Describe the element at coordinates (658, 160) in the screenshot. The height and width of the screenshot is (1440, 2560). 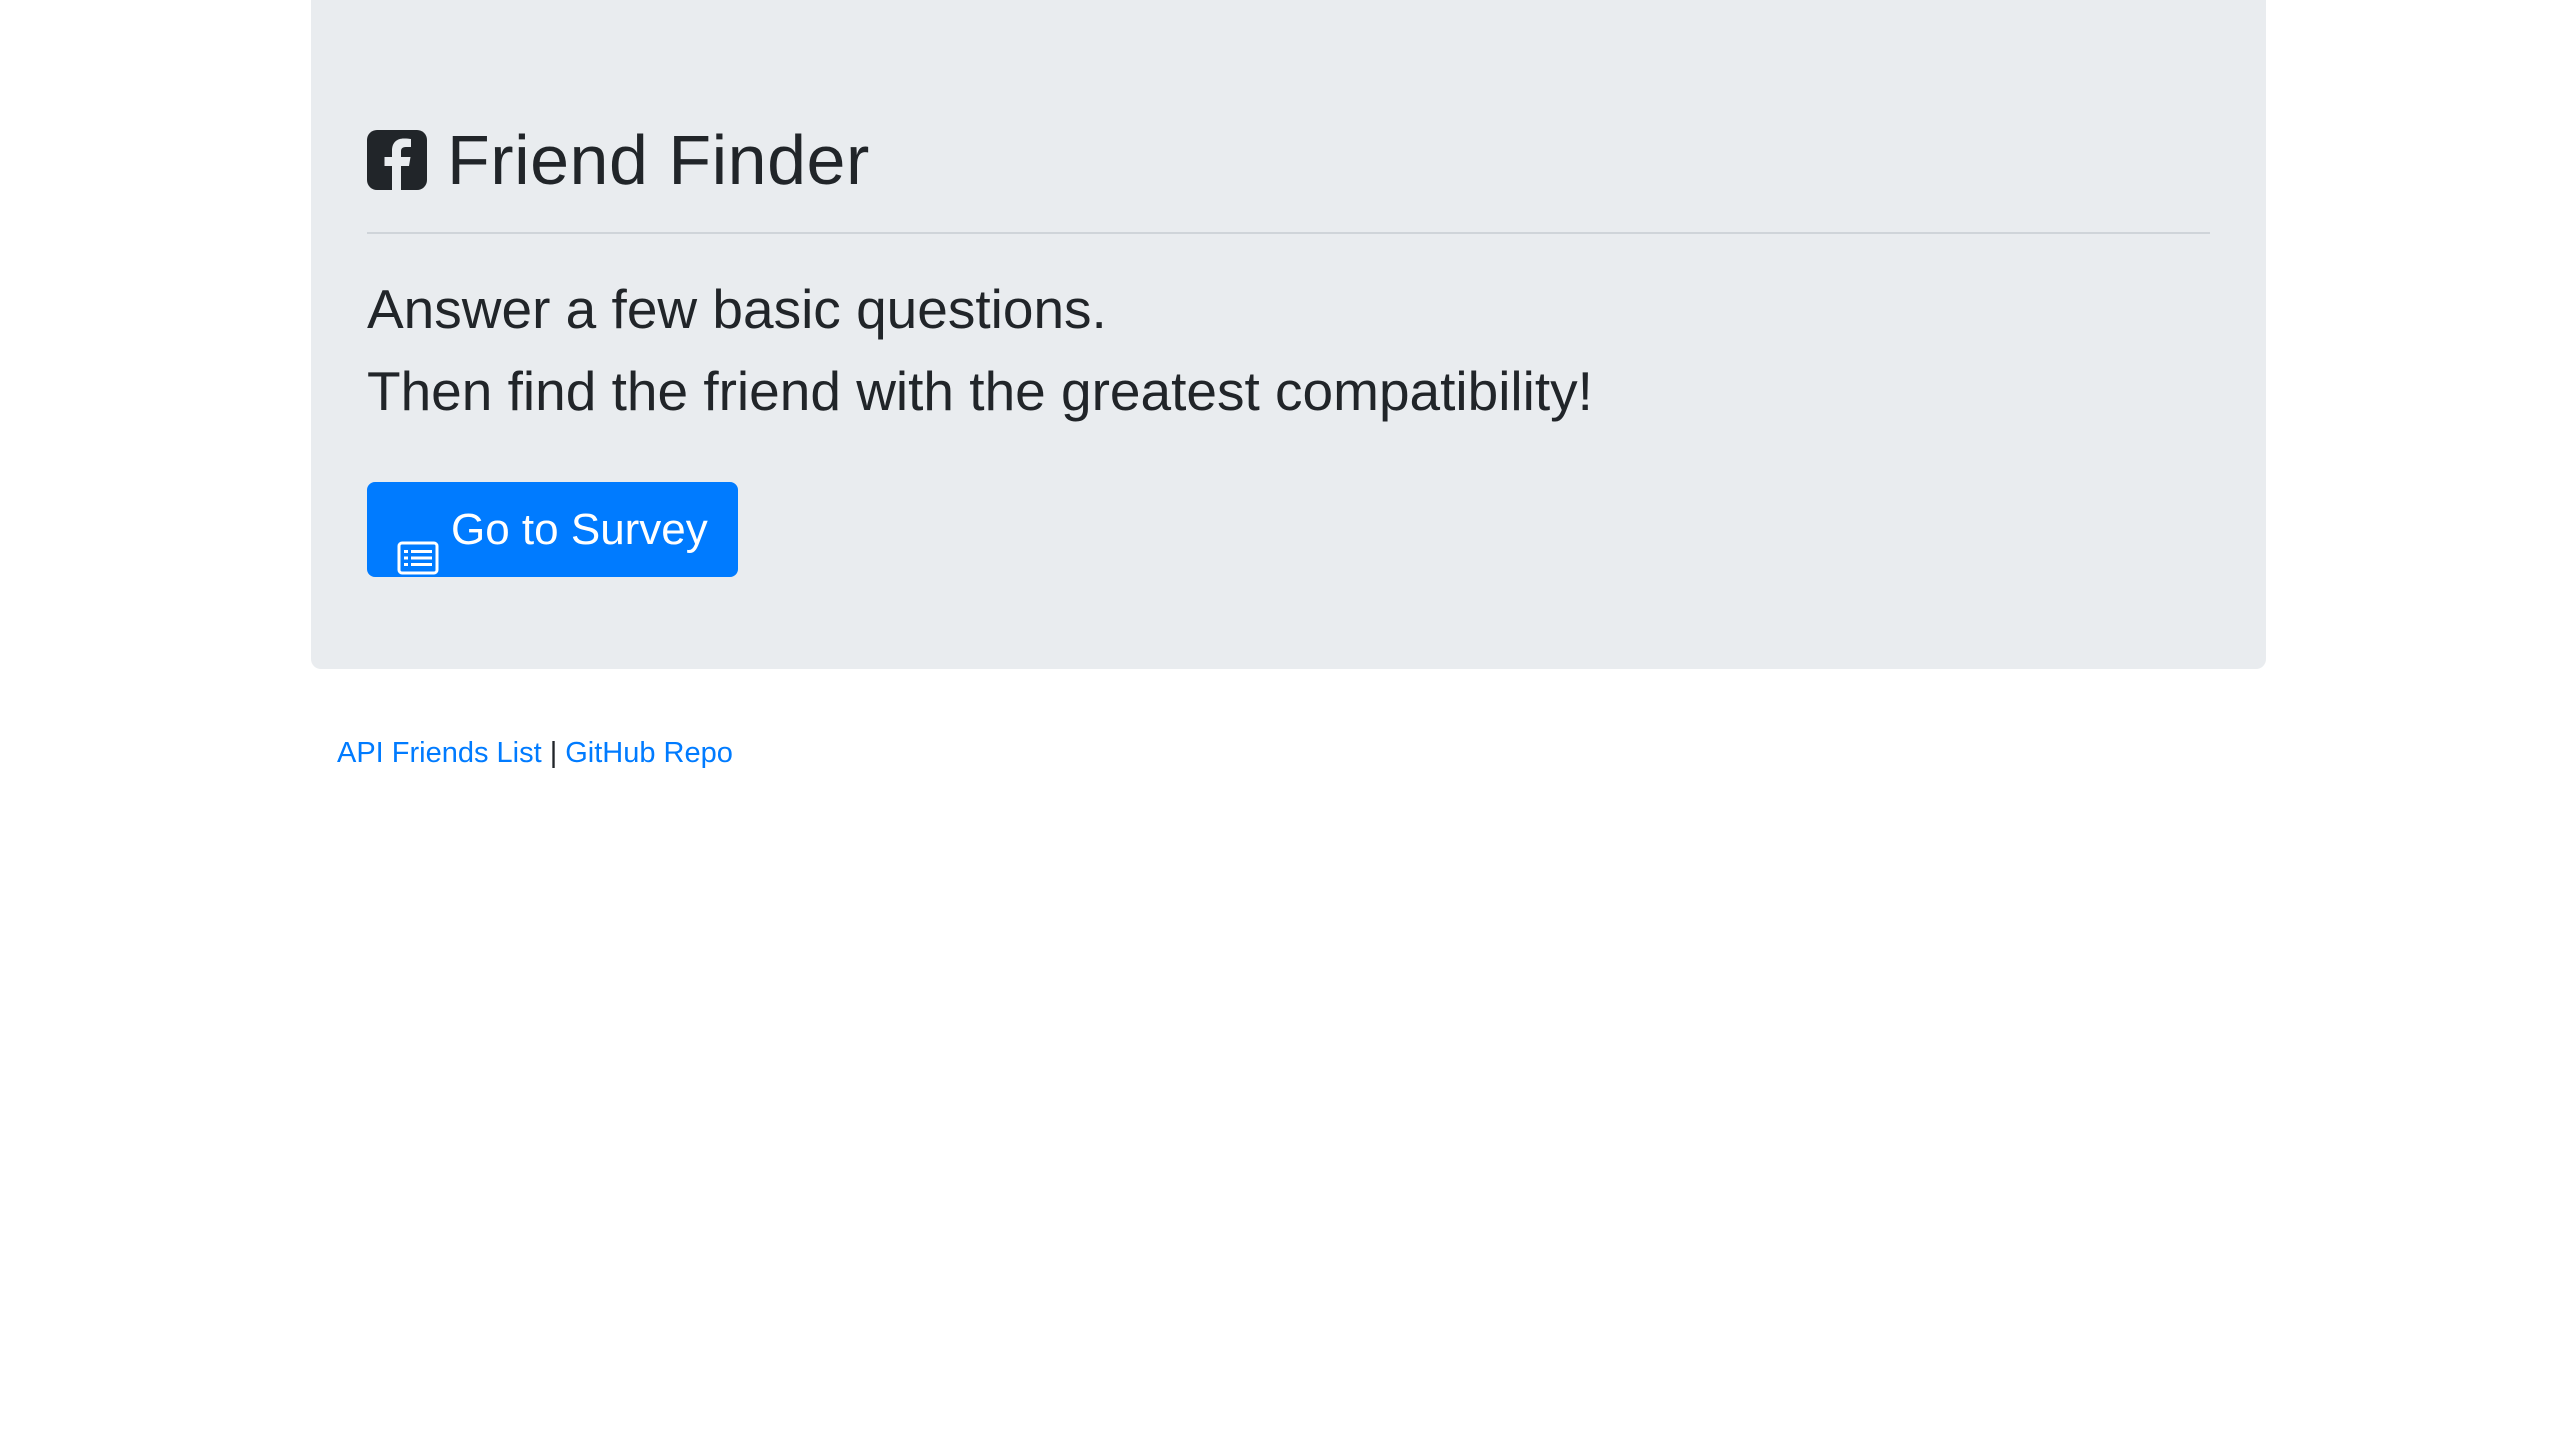
I see `page-title: Friend Finder` at that location.